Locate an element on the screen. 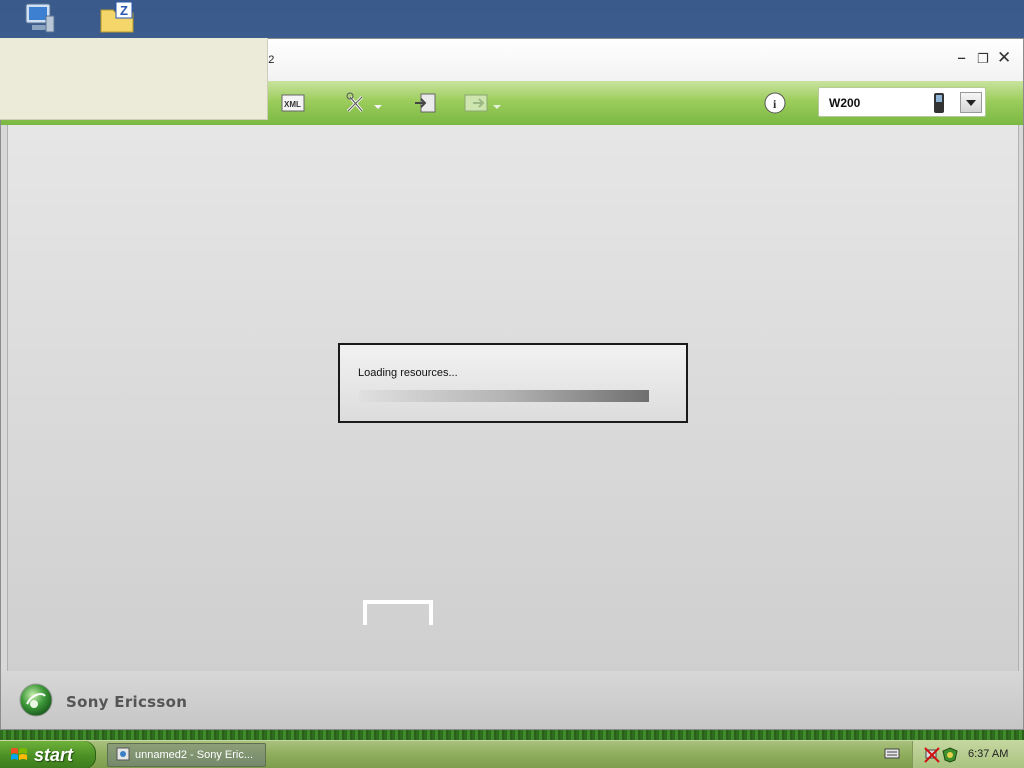 The image size is (1024, 768). desktop-computer-icon is located at coordinates (40, 18).